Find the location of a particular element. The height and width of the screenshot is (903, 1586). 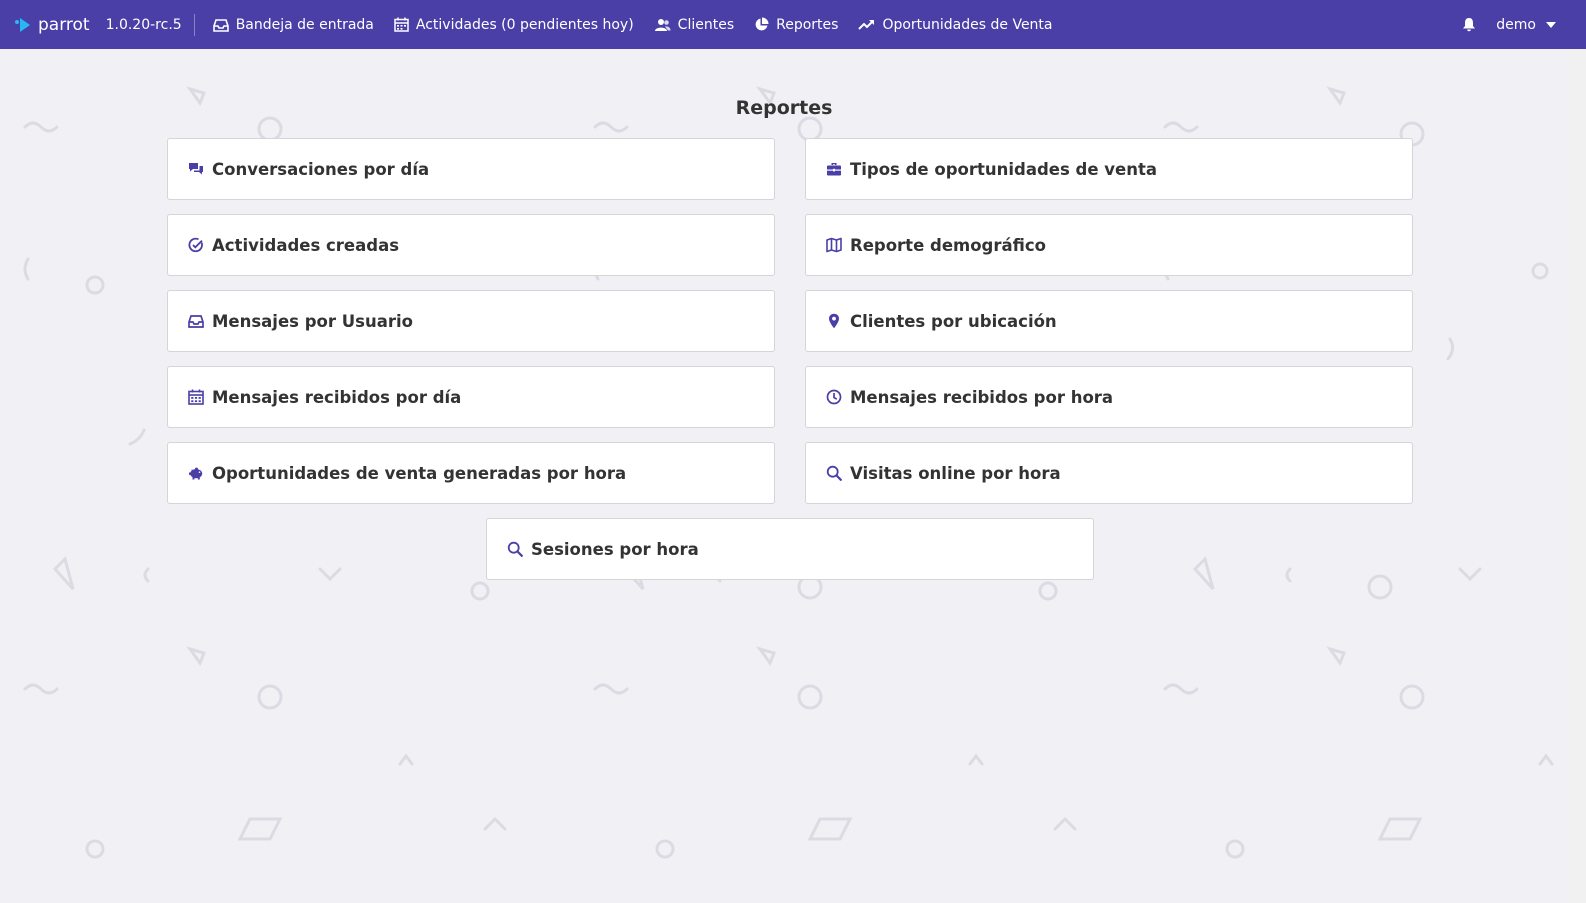

nav-item-label: Oportunidades de Venta is located at coordinates (967, 24).